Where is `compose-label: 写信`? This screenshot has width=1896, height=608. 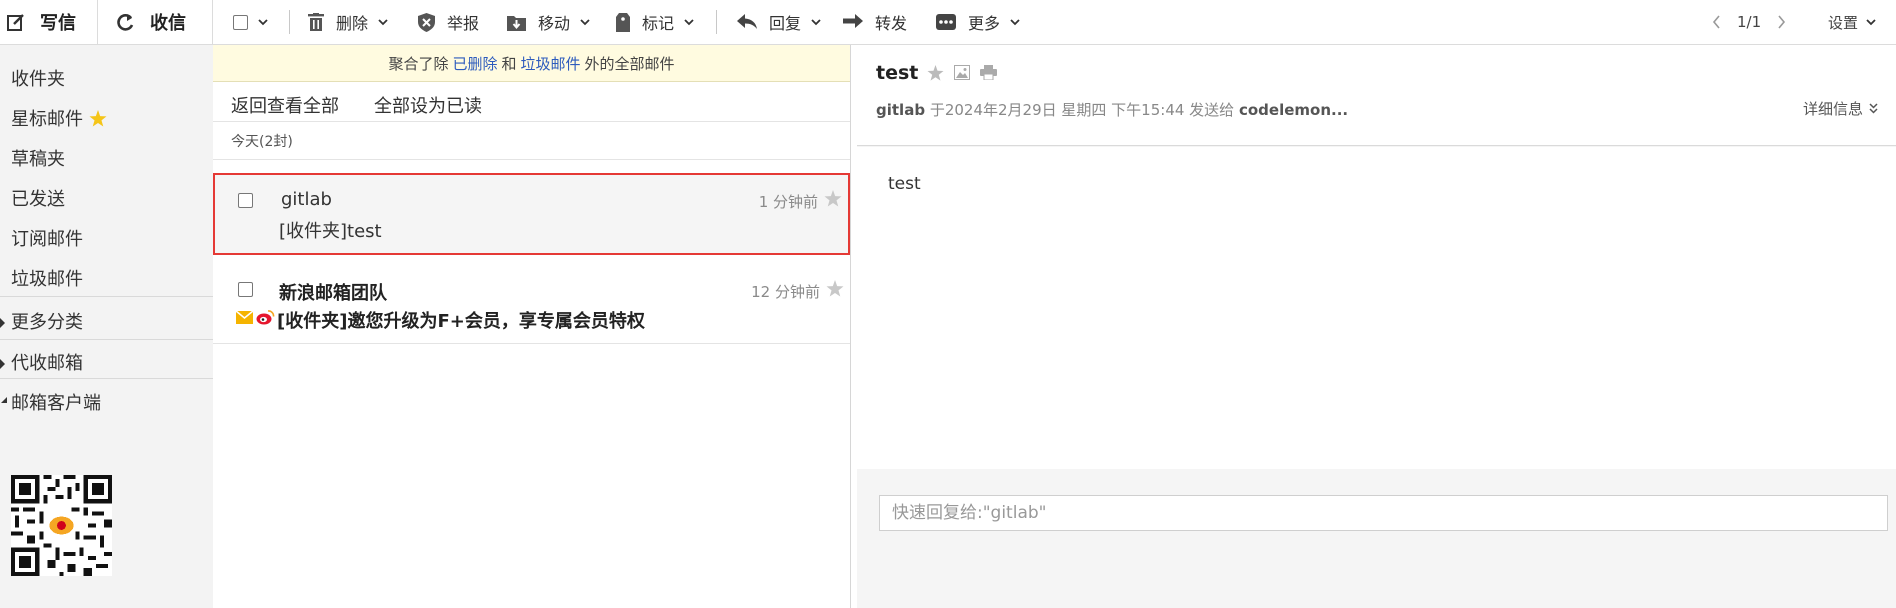
compose-label: 写信 is located at coordinates (58, 23).